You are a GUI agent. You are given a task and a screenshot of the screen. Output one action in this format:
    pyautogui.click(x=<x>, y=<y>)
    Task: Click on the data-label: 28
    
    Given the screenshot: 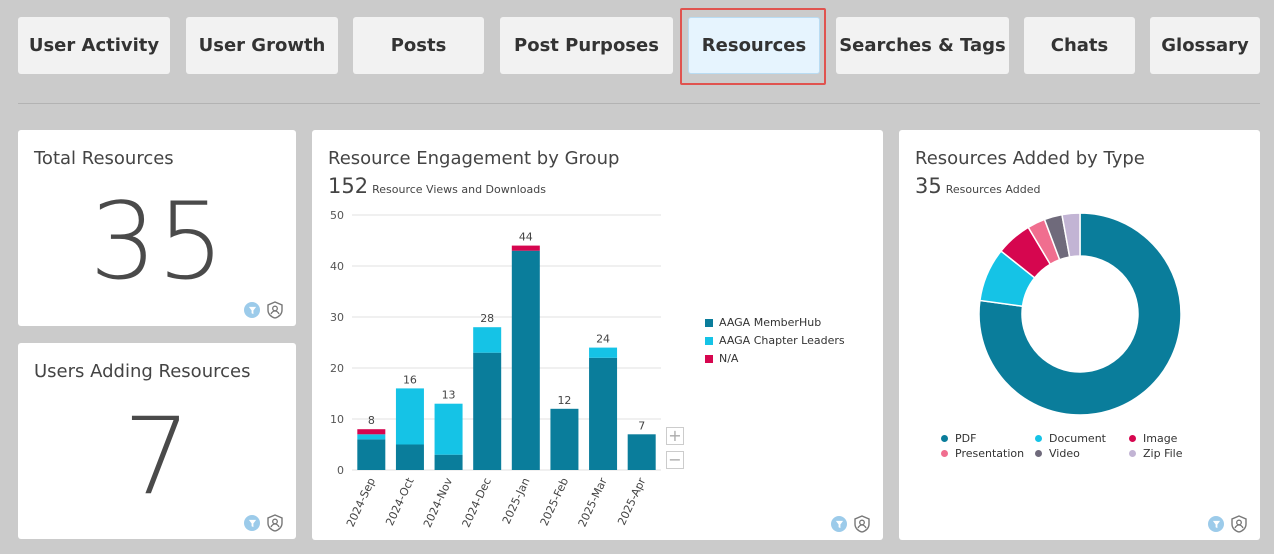 What is the action you would take?
    pyautogui.click(x=487, y=318)
    